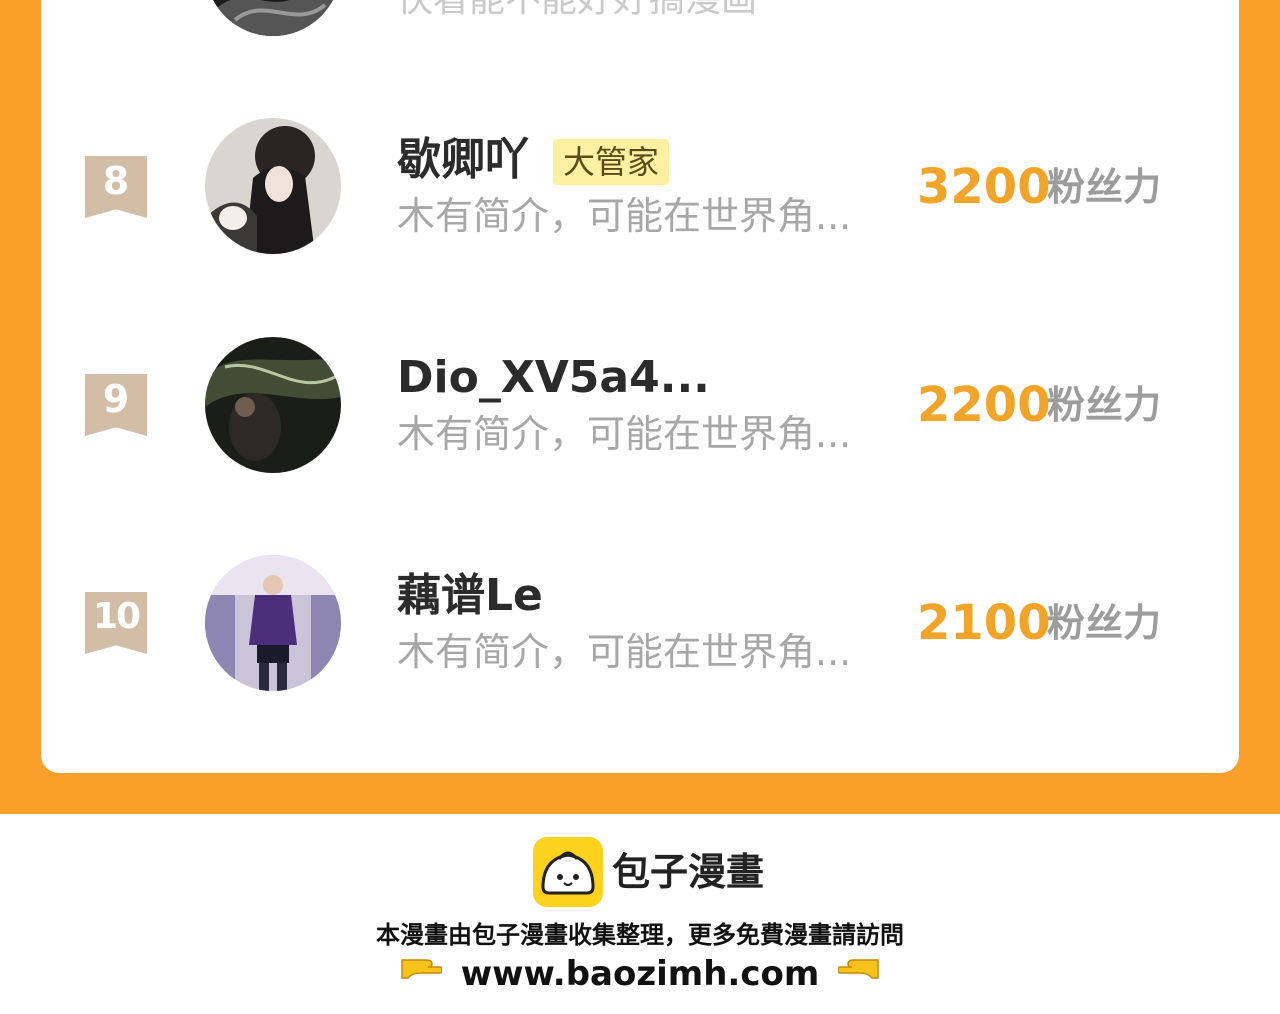 The height and width of the screenshot is (1014, 1280). Describe the element at coordinates (568, 872) in the screenshot. I see `bun-logo-icon` at that location.